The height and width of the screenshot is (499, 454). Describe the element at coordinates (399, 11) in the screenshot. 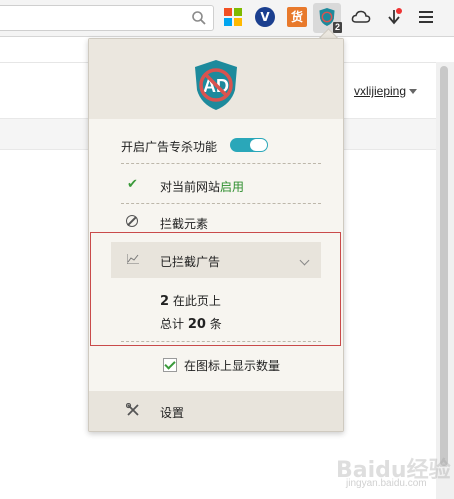

I see `download-notification-dot` at that location.